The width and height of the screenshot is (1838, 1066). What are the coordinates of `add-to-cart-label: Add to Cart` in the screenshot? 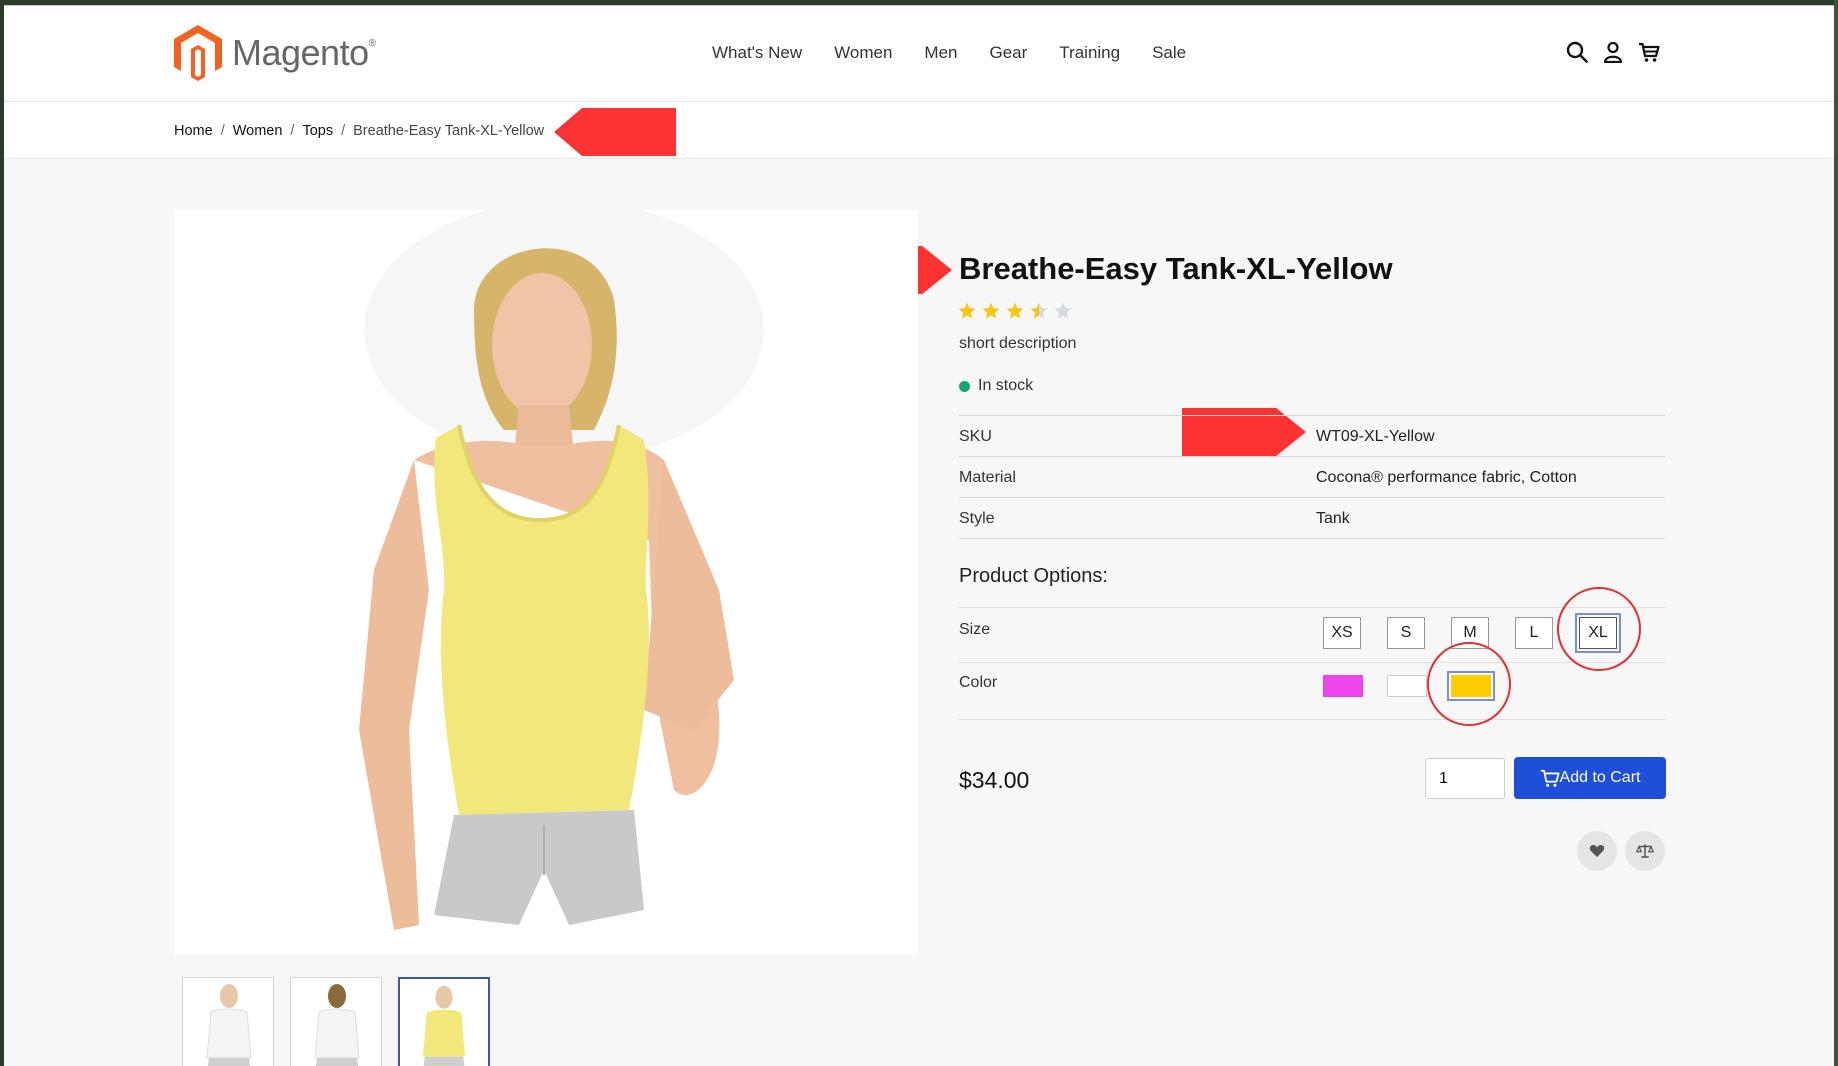 It's located at (1600, 777).